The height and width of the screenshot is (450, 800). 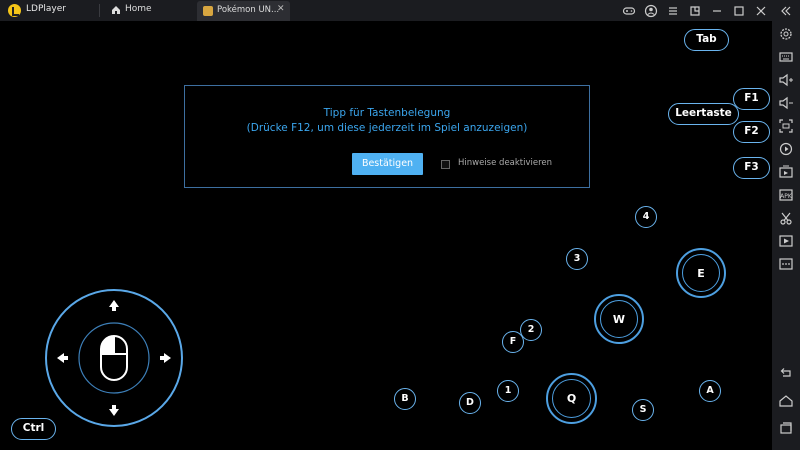 What do you see at coordinates (706, 40) in the screenshot?
I see `key-tab: Tab` at bounding box center [706, 40].